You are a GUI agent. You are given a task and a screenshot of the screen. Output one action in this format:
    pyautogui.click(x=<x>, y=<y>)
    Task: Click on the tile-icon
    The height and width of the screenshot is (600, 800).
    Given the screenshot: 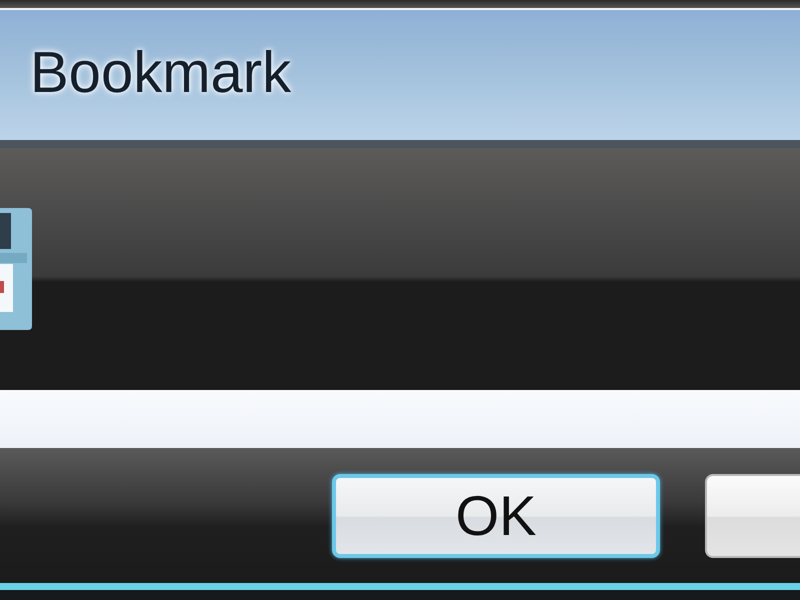 What is the action you would take?
    pyautogui.click(x=16, y=269)
    